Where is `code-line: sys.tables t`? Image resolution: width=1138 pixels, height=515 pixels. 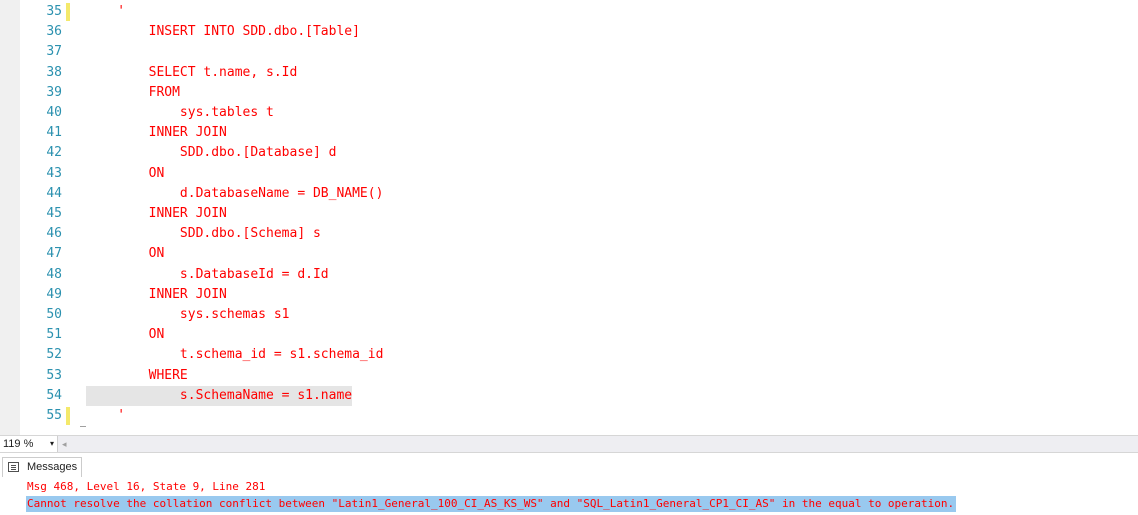 code-line: sys.tables t is located at coordinates (180, 113).